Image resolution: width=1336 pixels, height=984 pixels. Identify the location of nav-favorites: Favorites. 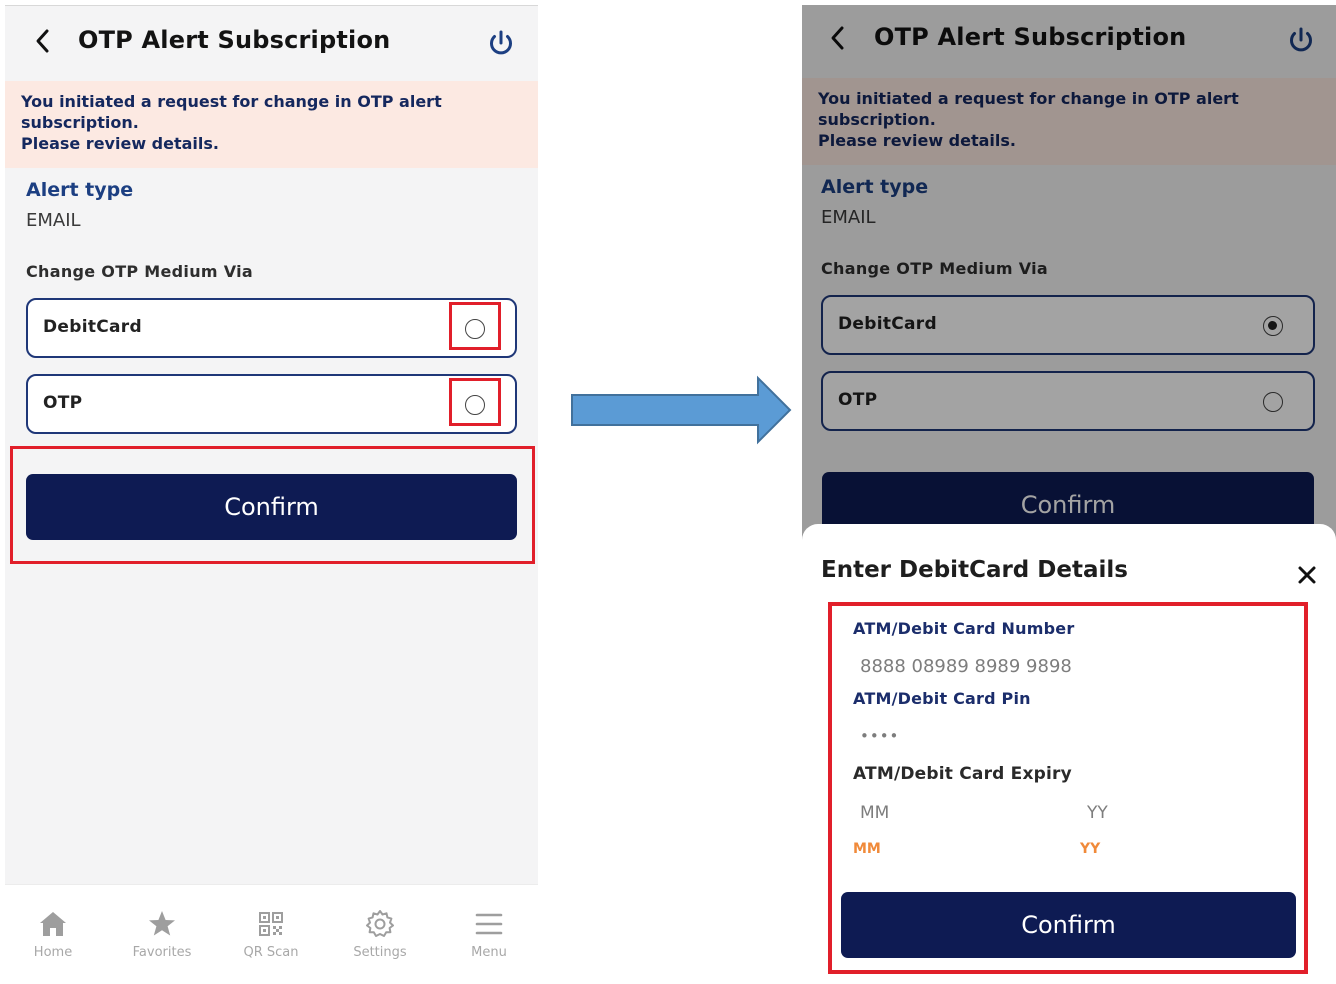
(162, 933).